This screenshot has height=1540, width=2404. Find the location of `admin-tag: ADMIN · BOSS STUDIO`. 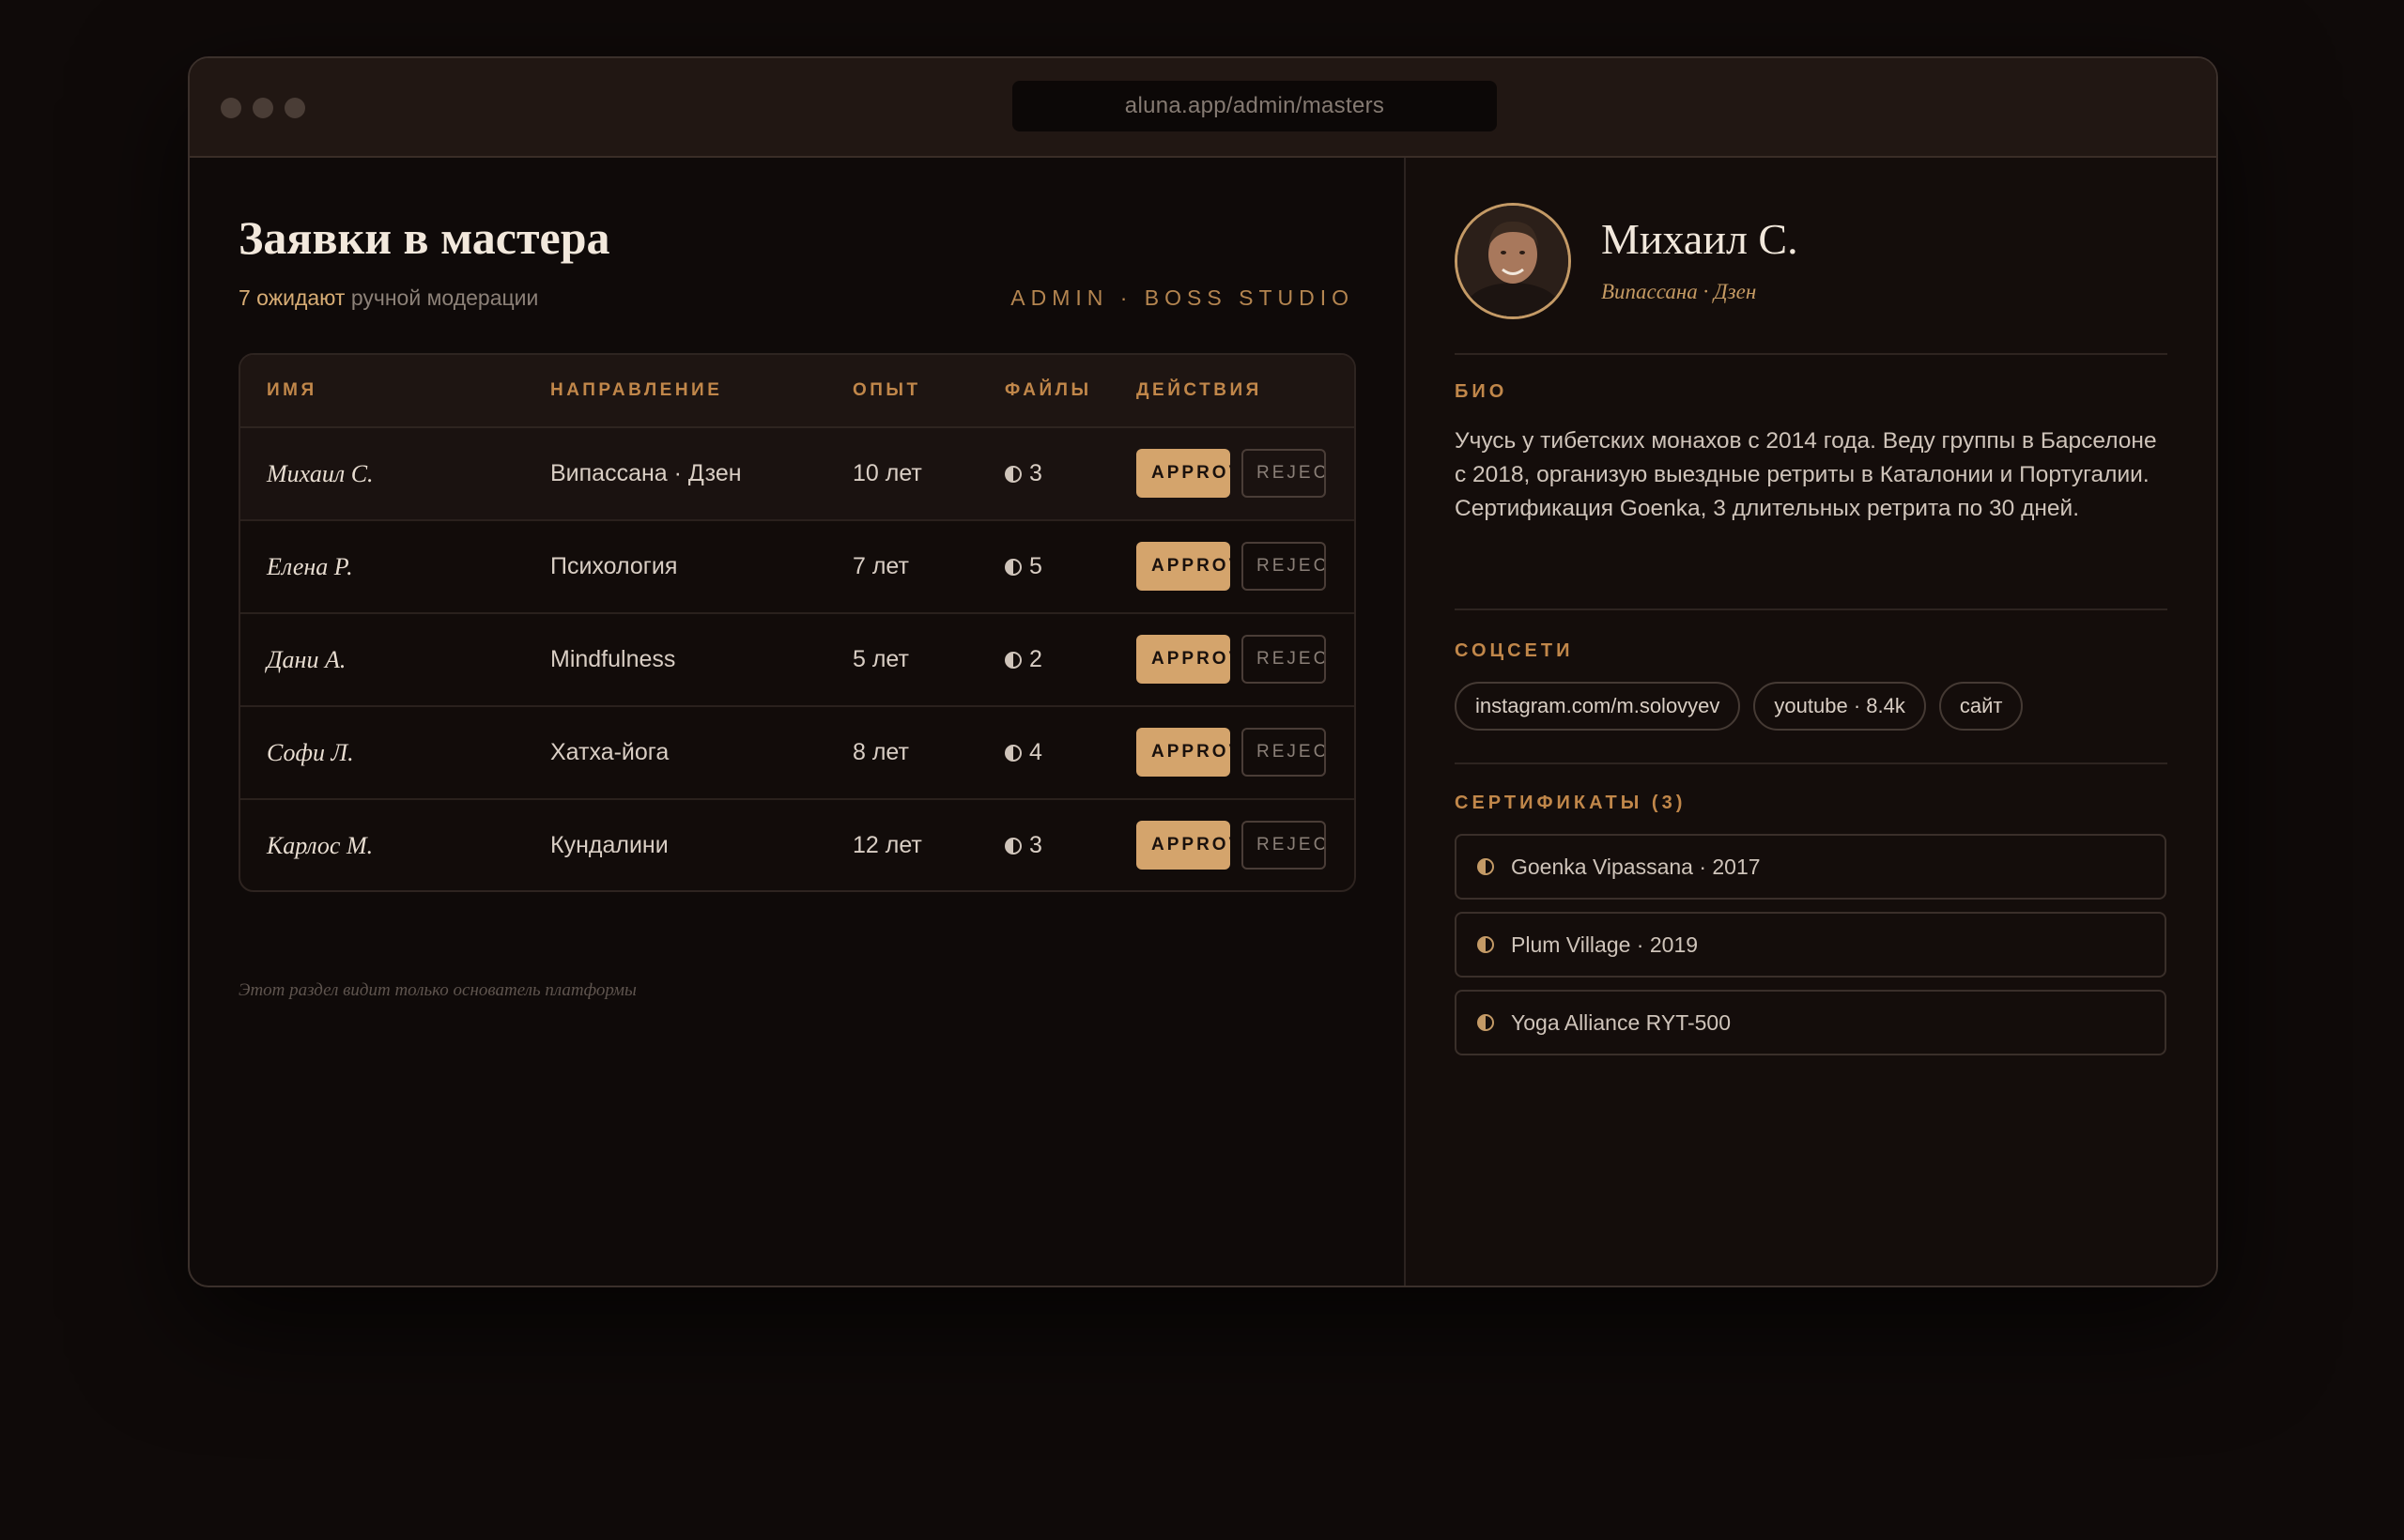

admin-tag: ADMIN · BOSS STUDIO is located at coordinates (1182, 297).